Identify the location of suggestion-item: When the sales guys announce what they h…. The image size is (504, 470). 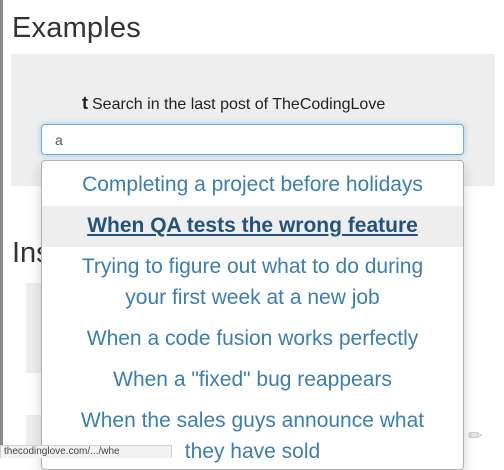
(252, 435).